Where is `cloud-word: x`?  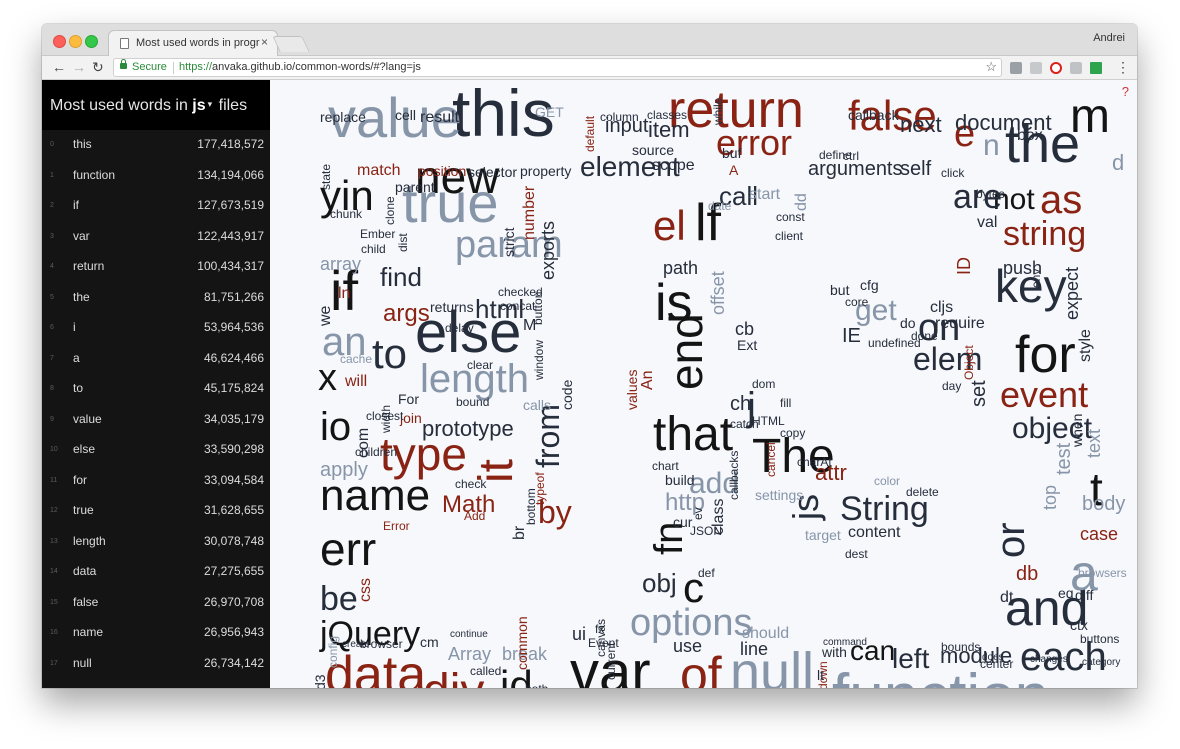
cloud-word: x is located at coordinates (327, 378).